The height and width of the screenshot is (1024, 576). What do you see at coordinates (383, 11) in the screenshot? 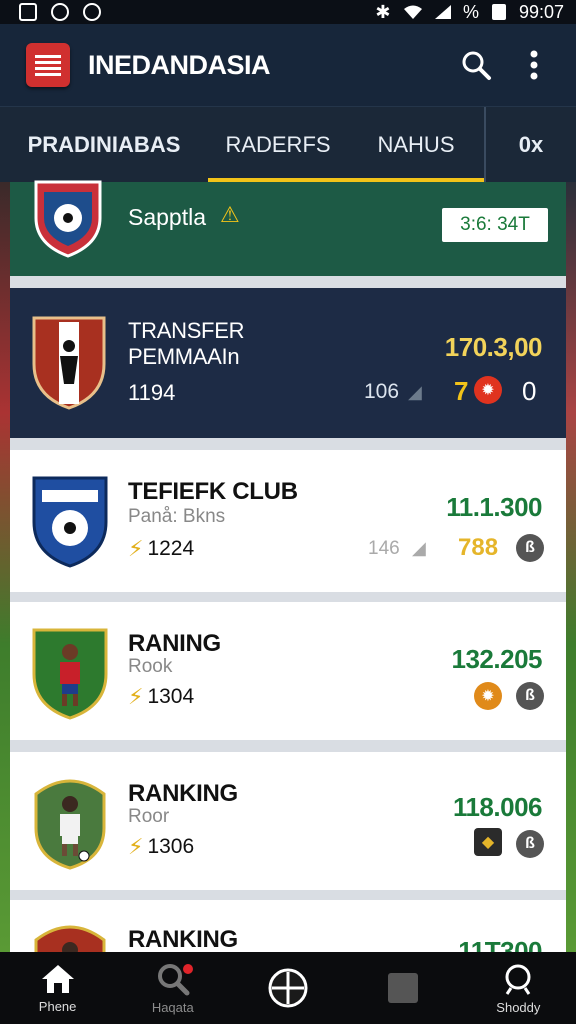
I see `mute-icon: ✱` at bounding box center [383, 11].